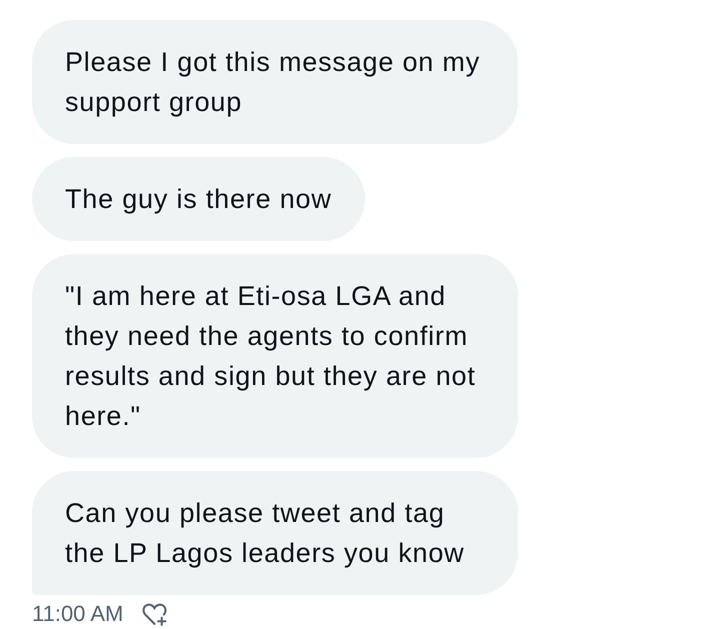 The image size is (719, 629). What do you see at coordinates (198, 199) in the screenshot?
I see `message-bubble: The guy is there now` at bounding box center [198, 199].